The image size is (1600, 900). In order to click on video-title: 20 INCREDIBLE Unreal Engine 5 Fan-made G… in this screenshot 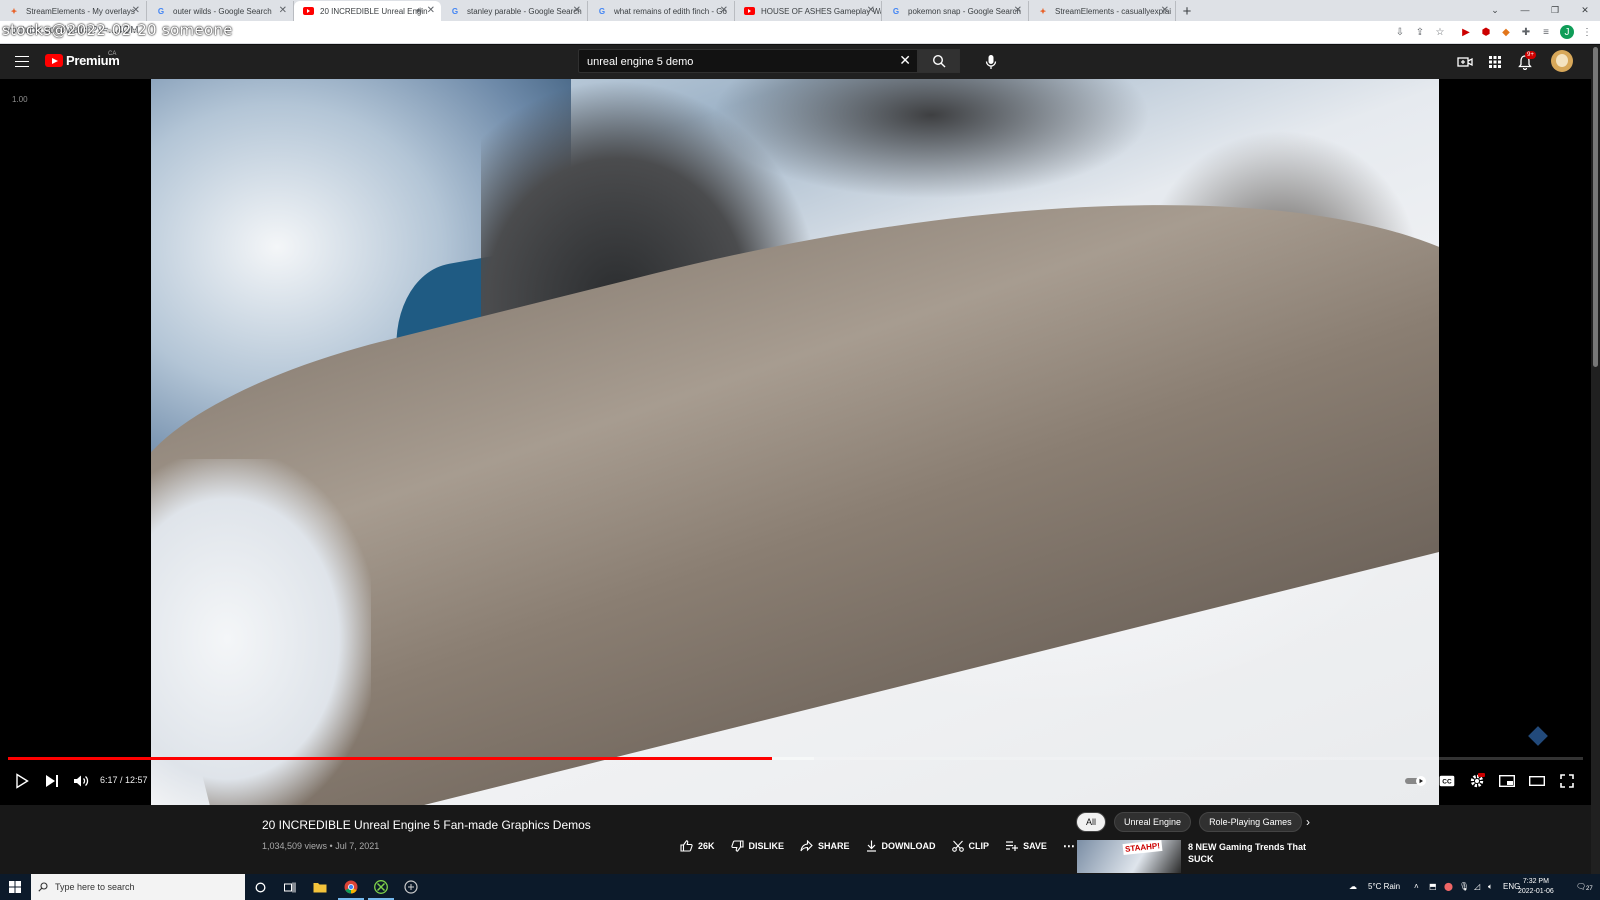, I will do `click(426, 825)`.